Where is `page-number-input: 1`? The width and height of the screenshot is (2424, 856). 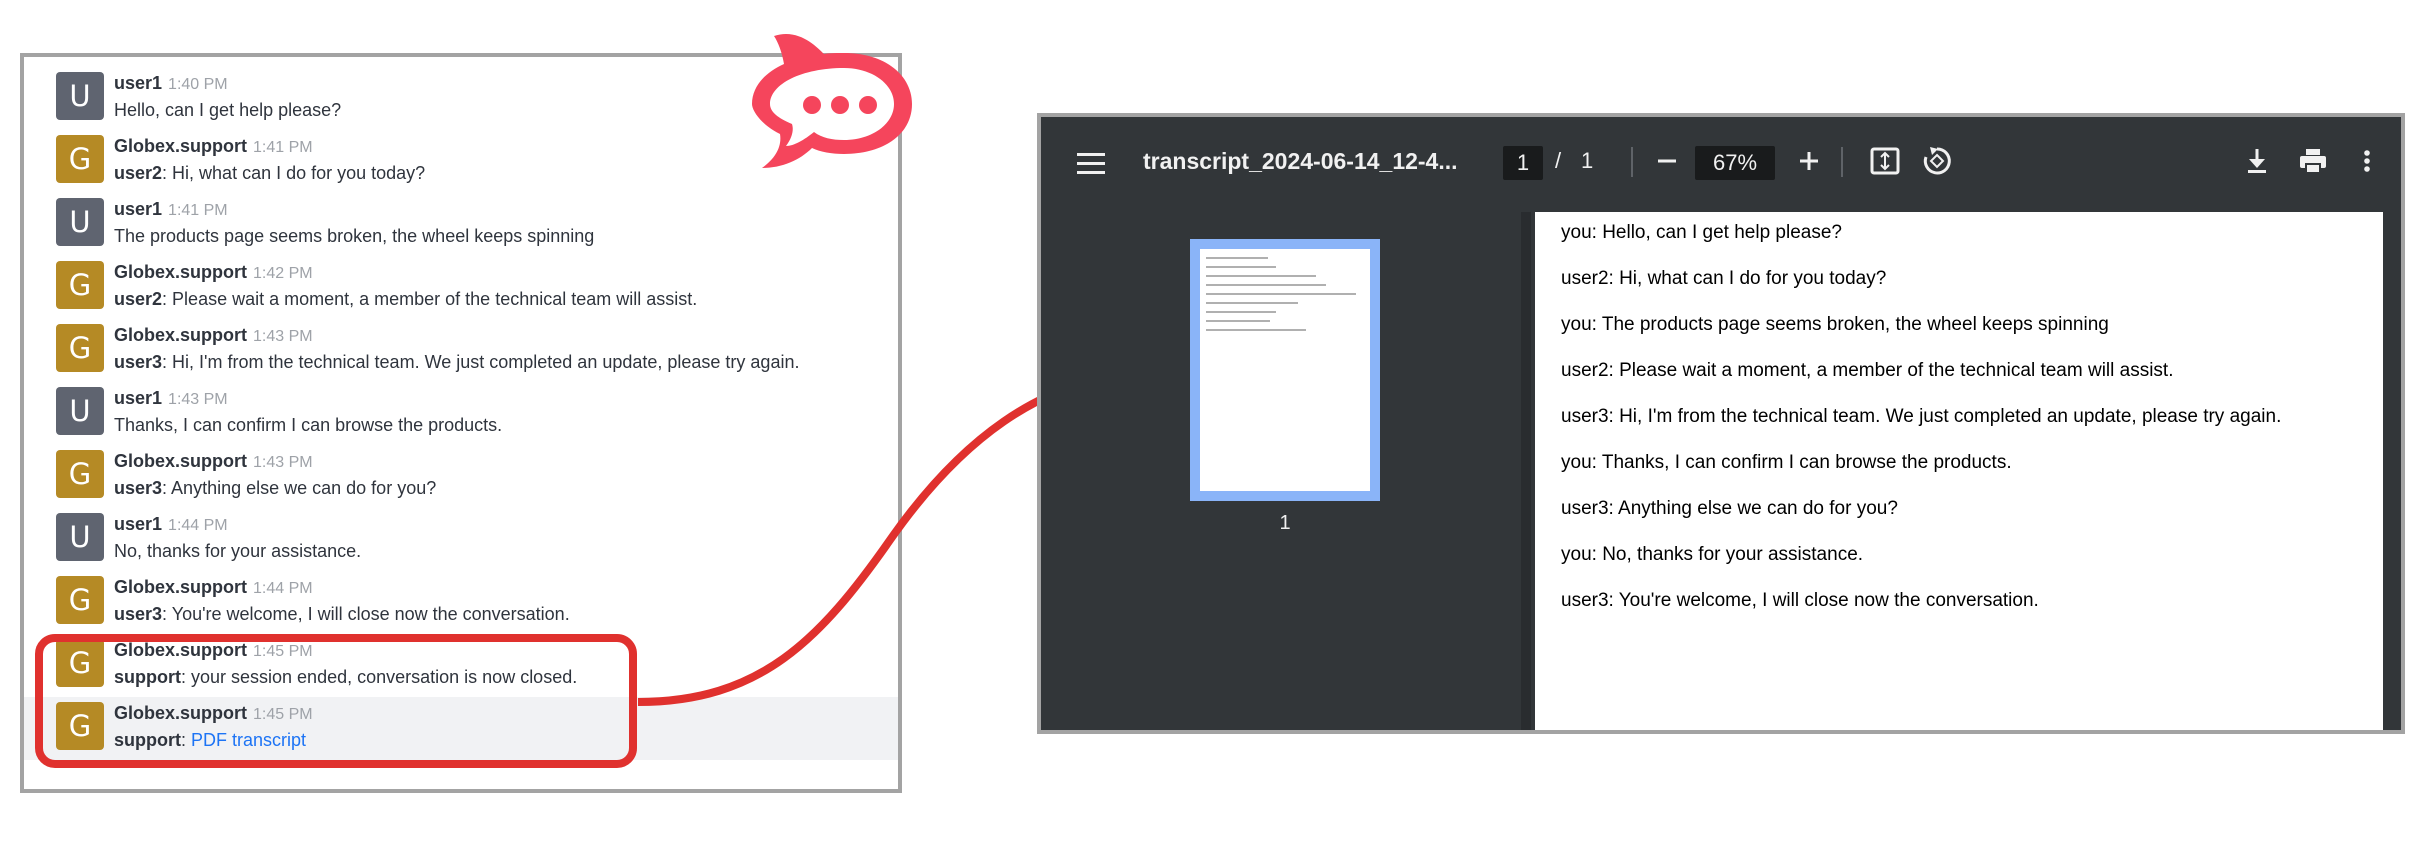 page-number-input: 1 is located at coordinates (1523, 163).